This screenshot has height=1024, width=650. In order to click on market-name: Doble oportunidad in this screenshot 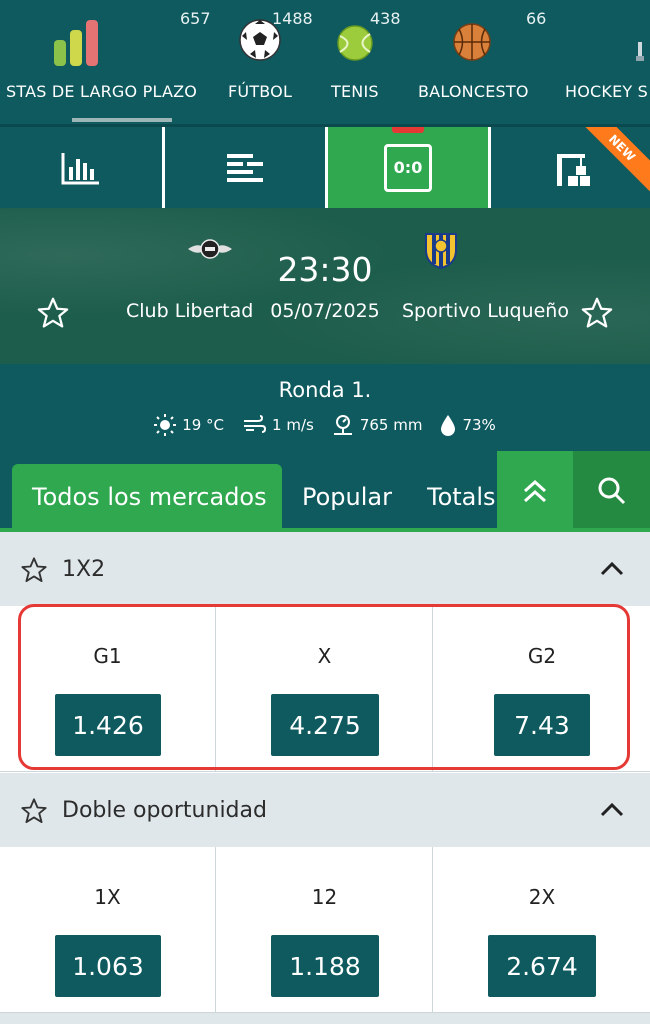, I will do `click(164, 810)`.